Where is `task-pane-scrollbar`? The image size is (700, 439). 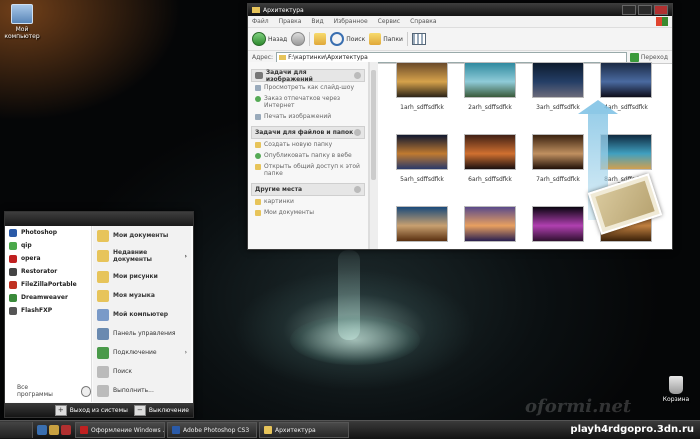
task-pane-scrollbar is located at coordinates (373, 155).